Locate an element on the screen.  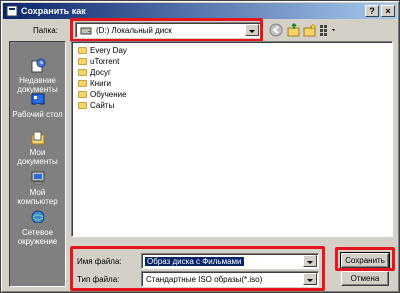
filetype-label: Тип файла: is located at coordinates (98, 279).